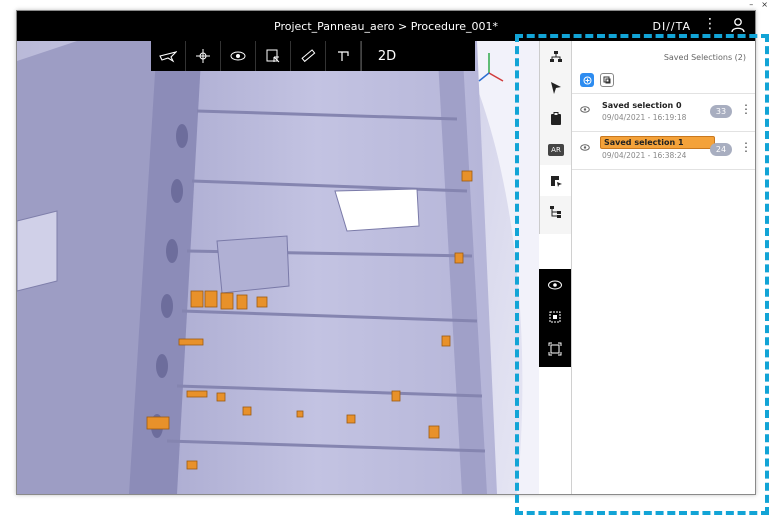  Describe the element at coordinates (751, 5) in the screenshot. I see `minimize-button: –` at that location.